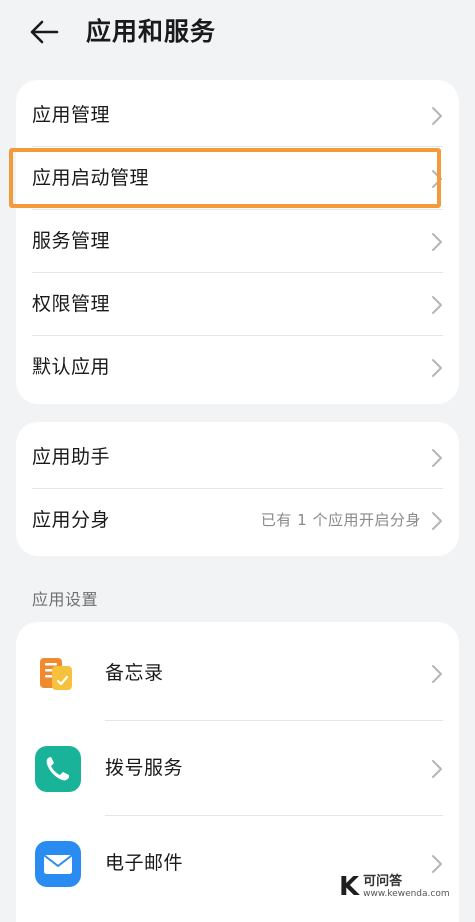  What do you see at coordinates (65, 599) in the screenshot?
I see `section-header-app-settings: 应用设置` at bounding box center [65, 599].